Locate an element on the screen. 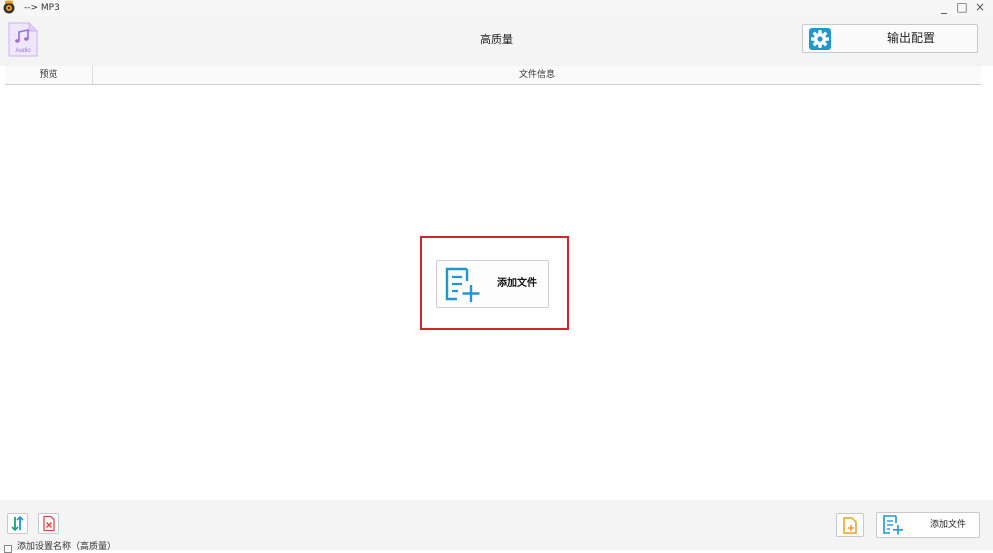 The image size is (993, 553). minimize-button: _ is located at coordinates (944, 8).